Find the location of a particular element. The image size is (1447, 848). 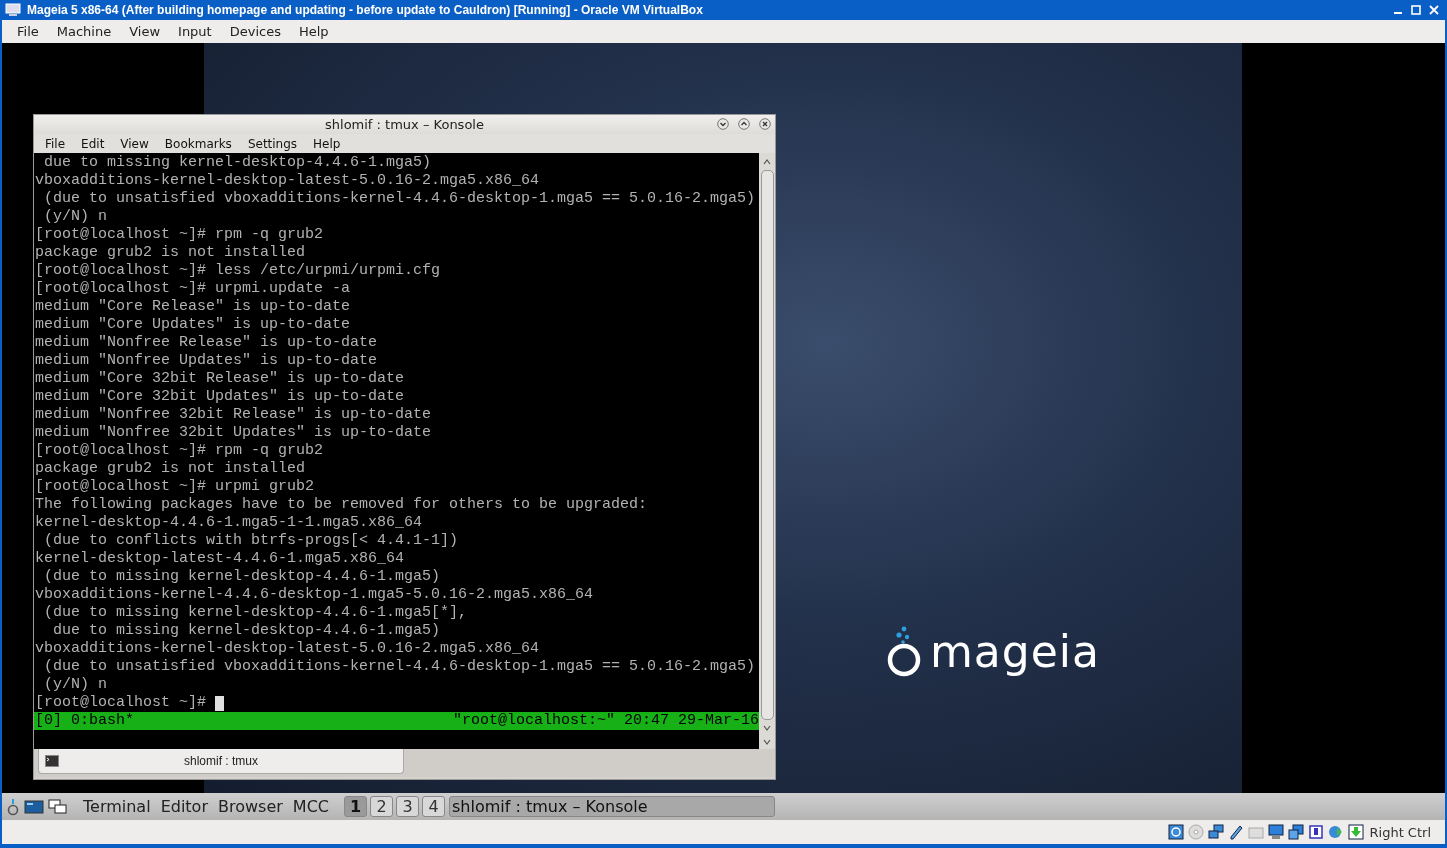

chip-icon is located at coordinates (1315, 832).